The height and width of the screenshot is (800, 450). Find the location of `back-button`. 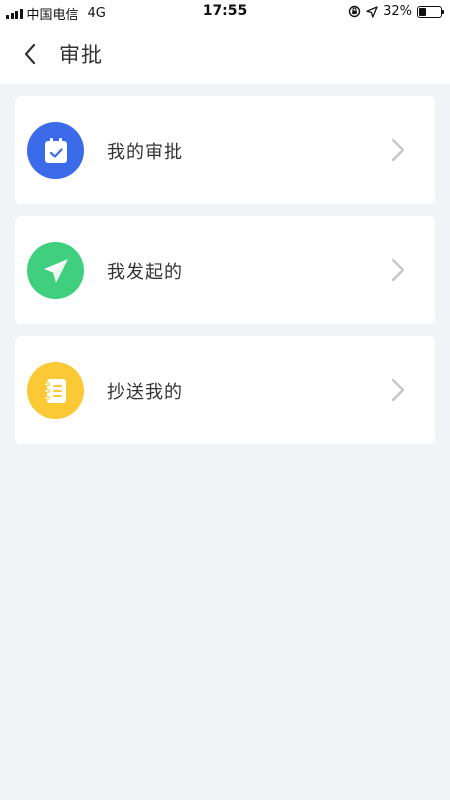

back-button is located at coordinates (30, 54).